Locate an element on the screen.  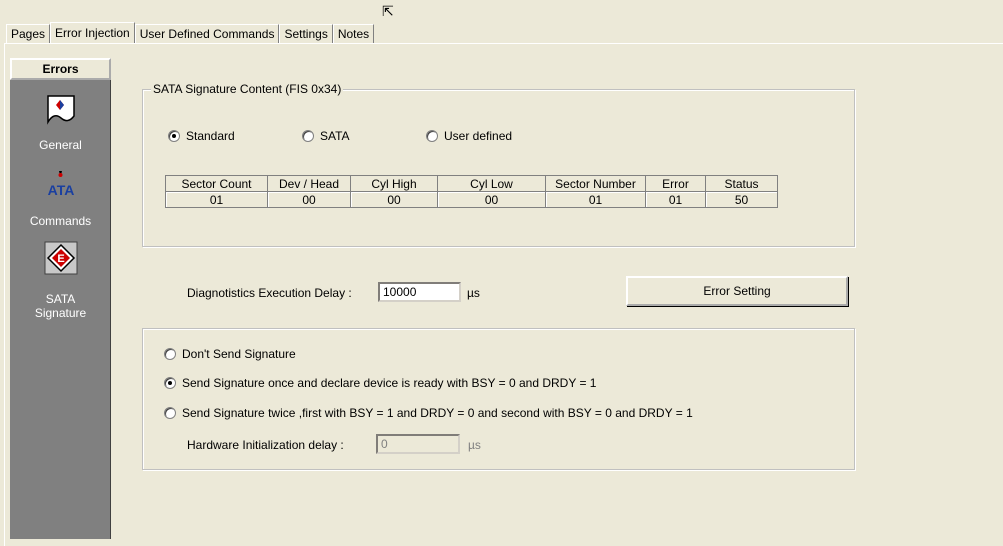
radio-dont-send-dot is located at coordinates (170, 354).